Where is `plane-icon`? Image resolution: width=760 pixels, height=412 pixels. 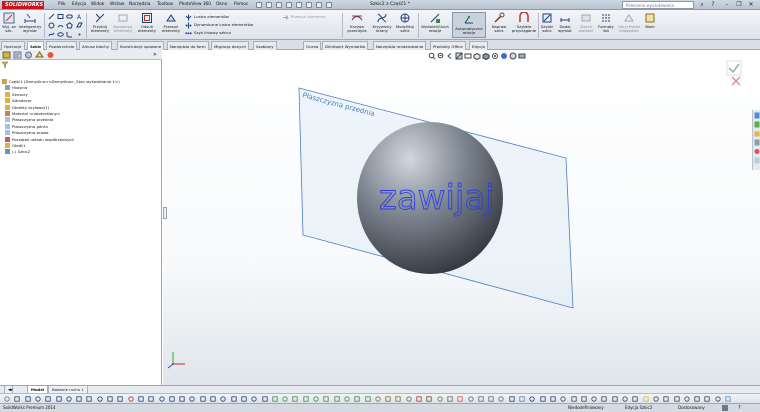 plane-icon is located at coordinates (522, 399).